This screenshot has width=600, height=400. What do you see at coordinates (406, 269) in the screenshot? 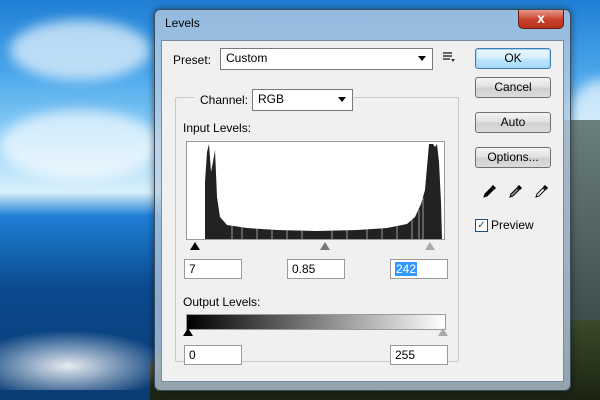
I see `input-white-value: 242` at bounding box center [406, 269].